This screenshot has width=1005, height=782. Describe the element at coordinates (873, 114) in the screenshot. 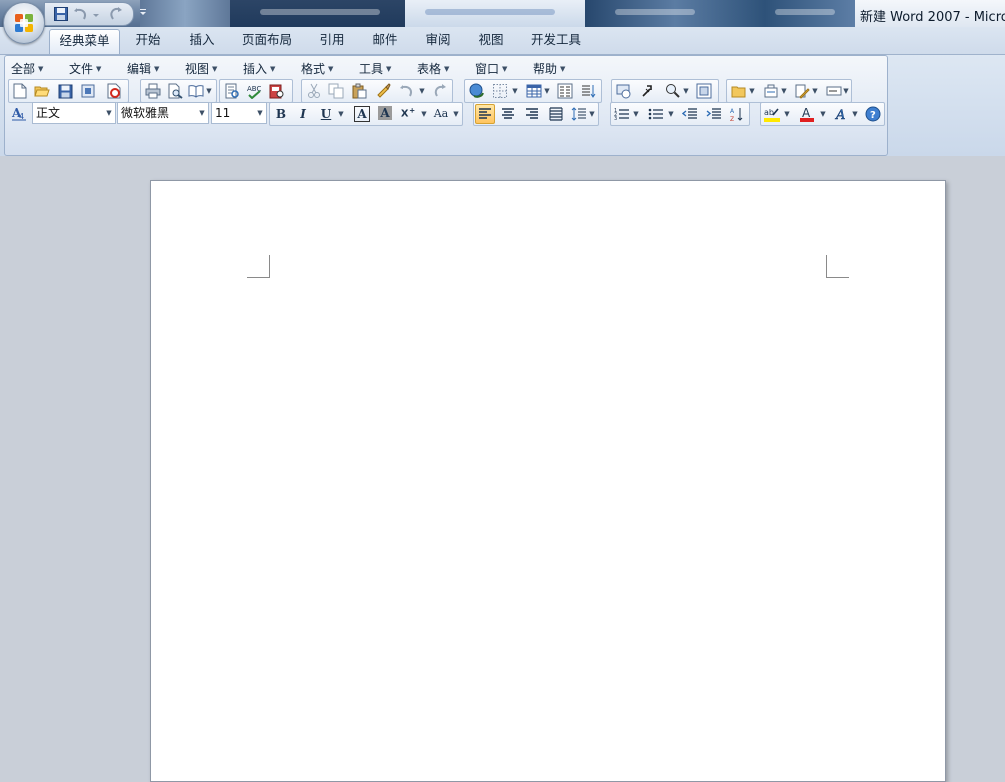

I see `help-icon: ?` at that location.